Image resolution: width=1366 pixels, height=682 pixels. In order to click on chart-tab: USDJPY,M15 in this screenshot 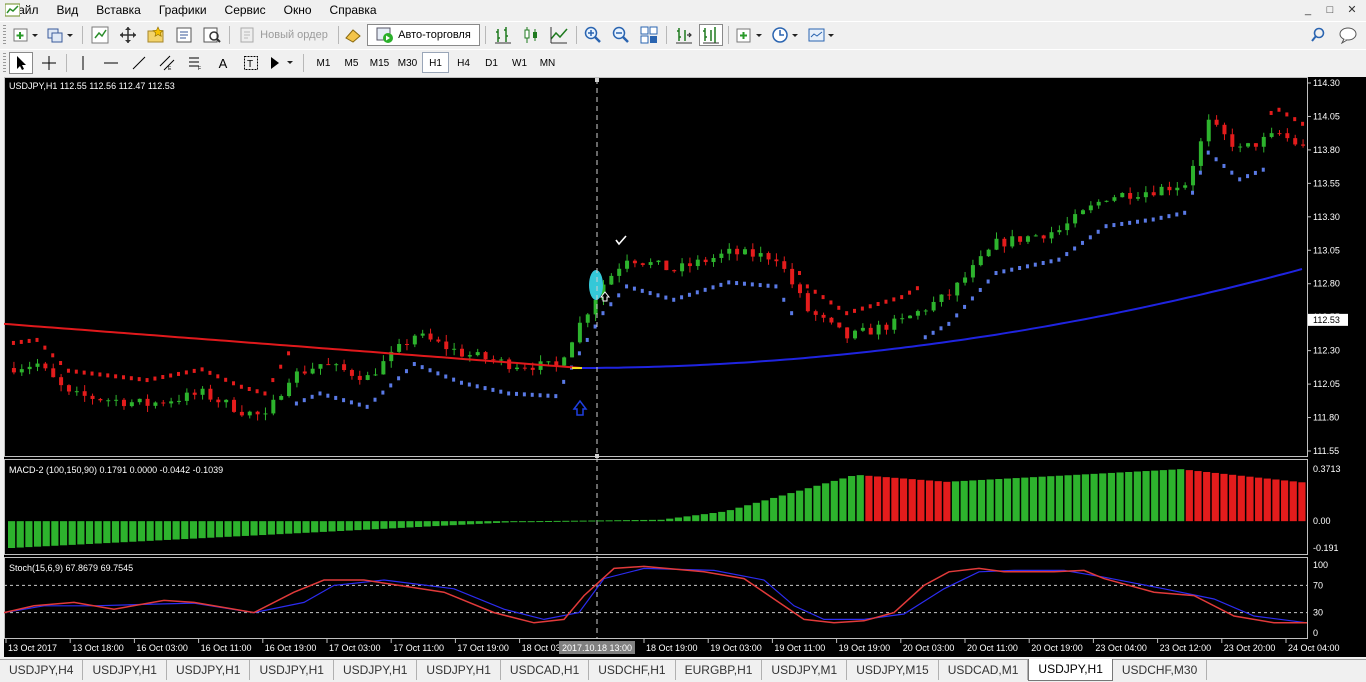, I will do `click(893, 670)`.